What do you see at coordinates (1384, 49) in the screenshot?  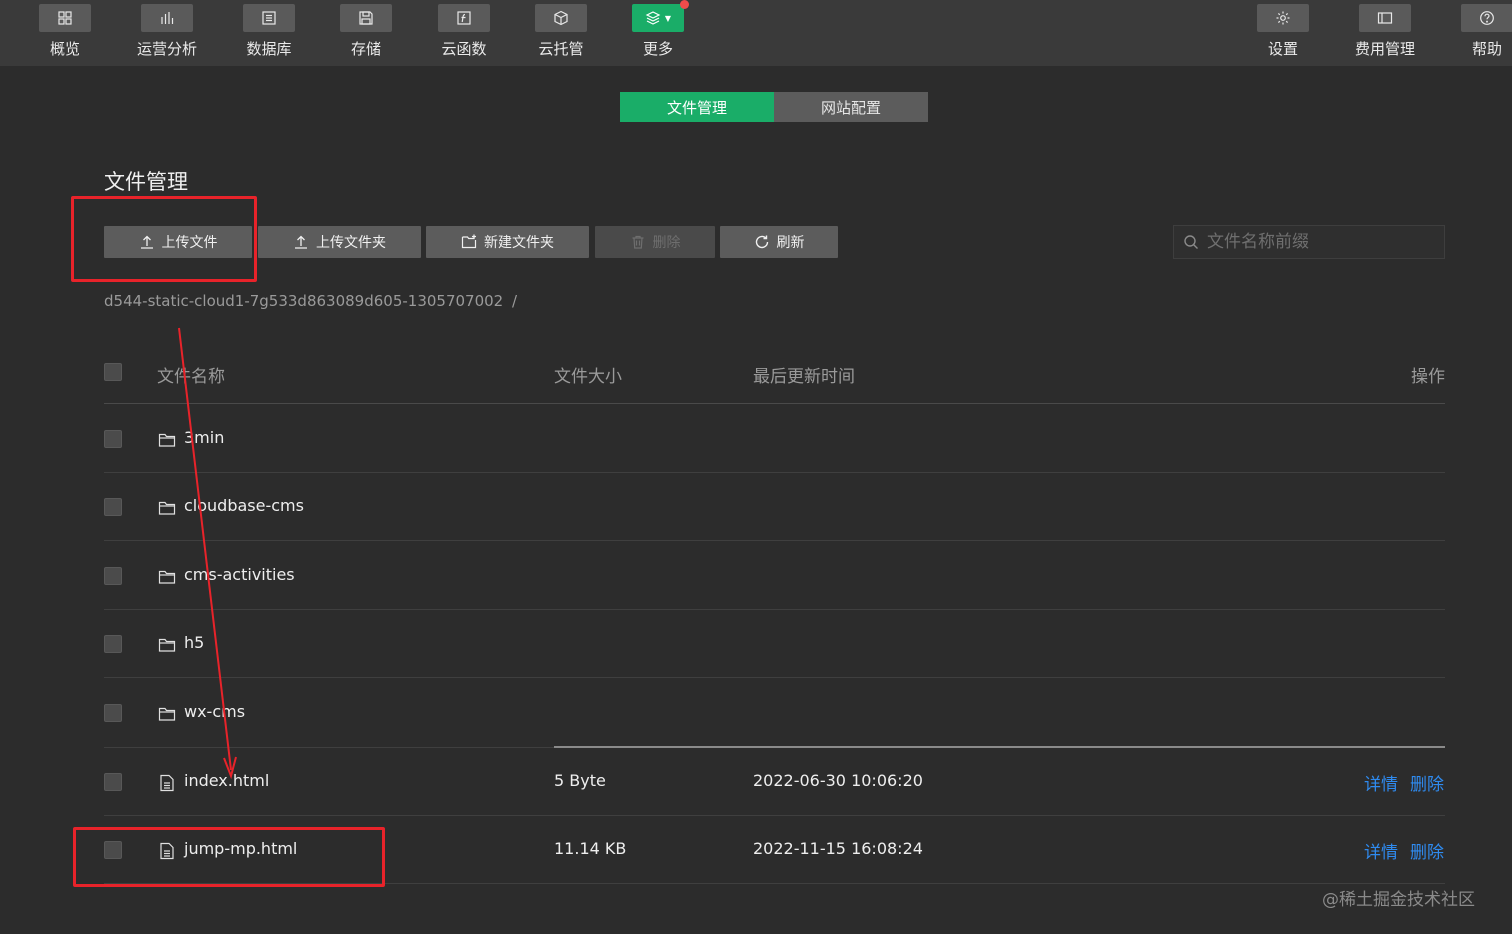 I see `nav-label: 费用管理` at bounding box center [1384, 49].